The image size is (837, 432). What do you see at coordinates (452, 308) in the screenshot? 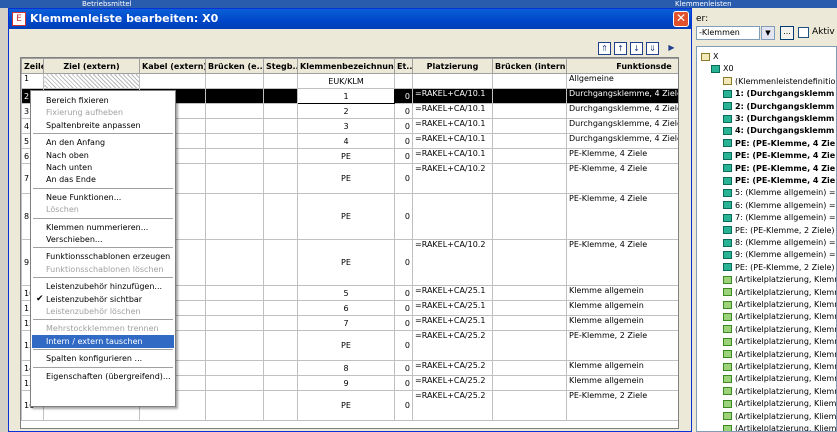
I see `table-cell: =RAKEL+CA/25.1` at bounding box center [452, 308].